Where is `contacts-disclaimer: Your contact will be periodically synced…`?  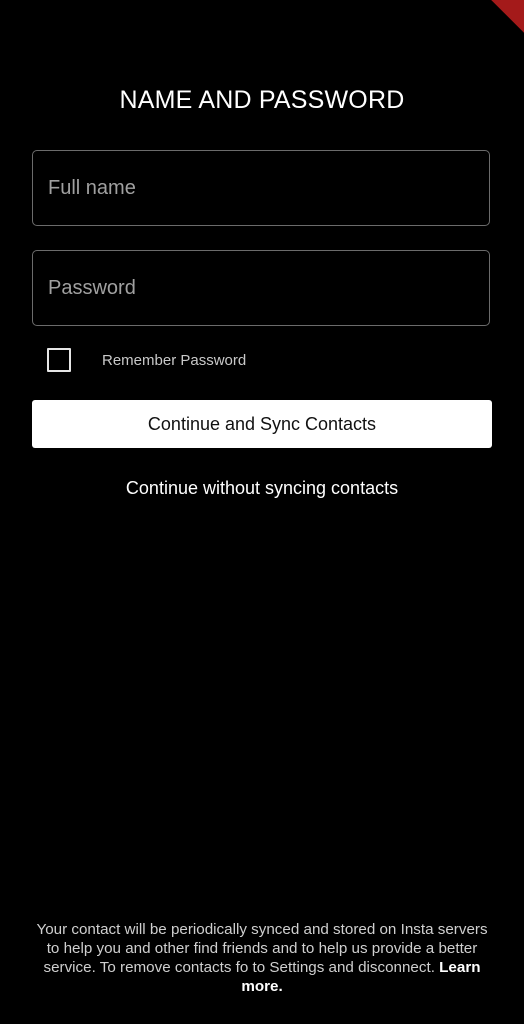
contacts-disclaimer: Your contact will be periodically synced… is located at coordinates (262, 958).